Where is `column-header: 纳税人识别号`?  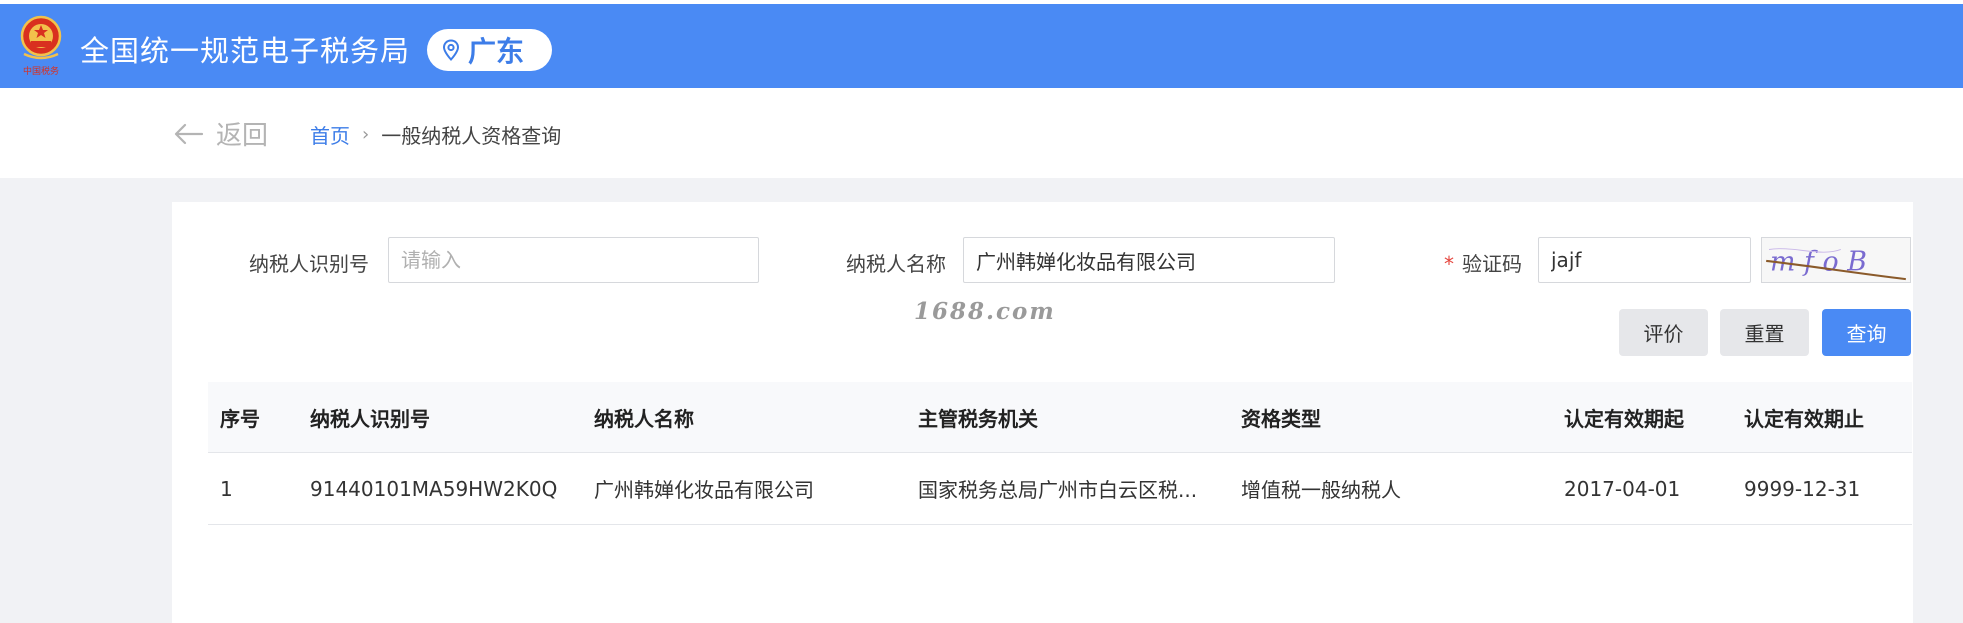 column-header: 纳税人识别号 is located at coordinates (440, 417).